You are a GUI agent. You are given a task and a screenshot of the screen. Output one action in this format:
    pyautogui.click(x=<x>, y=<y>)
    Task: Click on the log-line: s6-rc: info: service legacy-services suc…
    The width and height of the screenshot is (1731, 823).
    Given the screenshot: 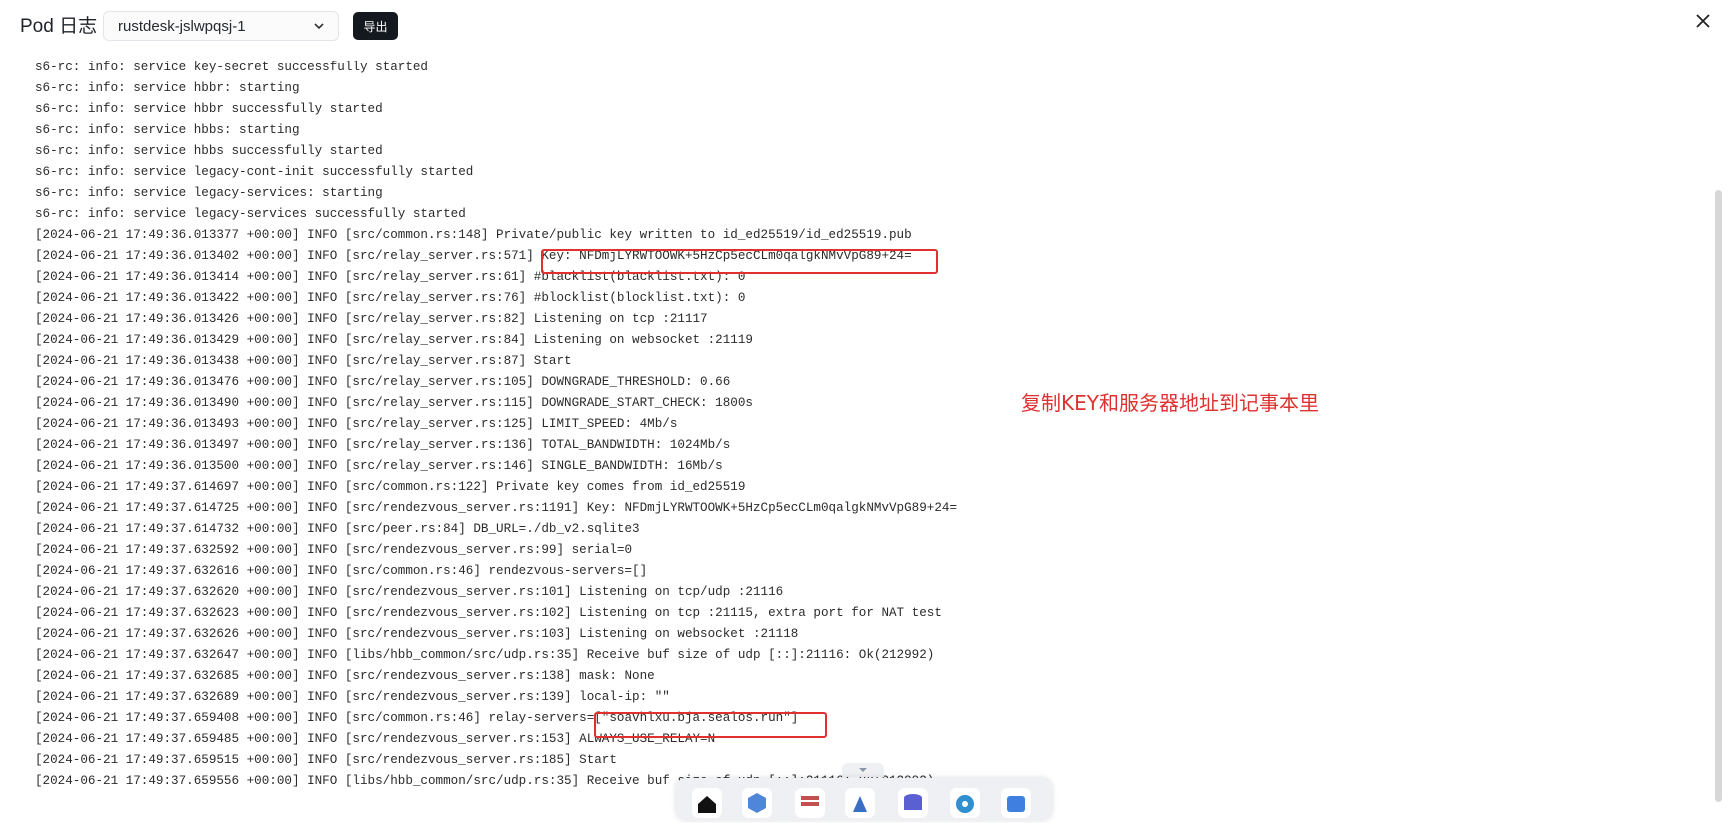 What is the action you would take?
    pyautogui.click(x=250, y=214)
    